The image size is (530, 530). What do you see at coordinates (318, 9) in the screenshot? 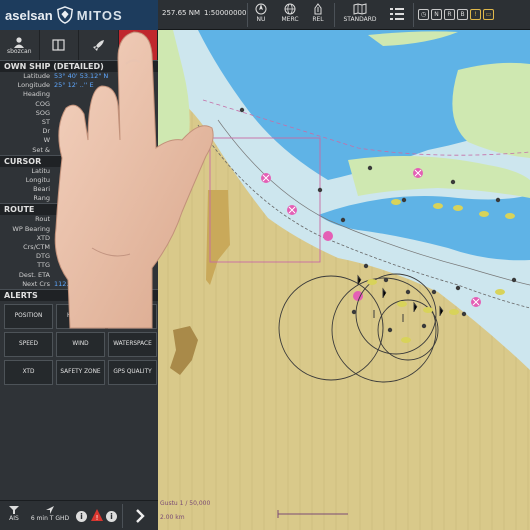
I see `vessel-icon` at bounding box center [318, 9].